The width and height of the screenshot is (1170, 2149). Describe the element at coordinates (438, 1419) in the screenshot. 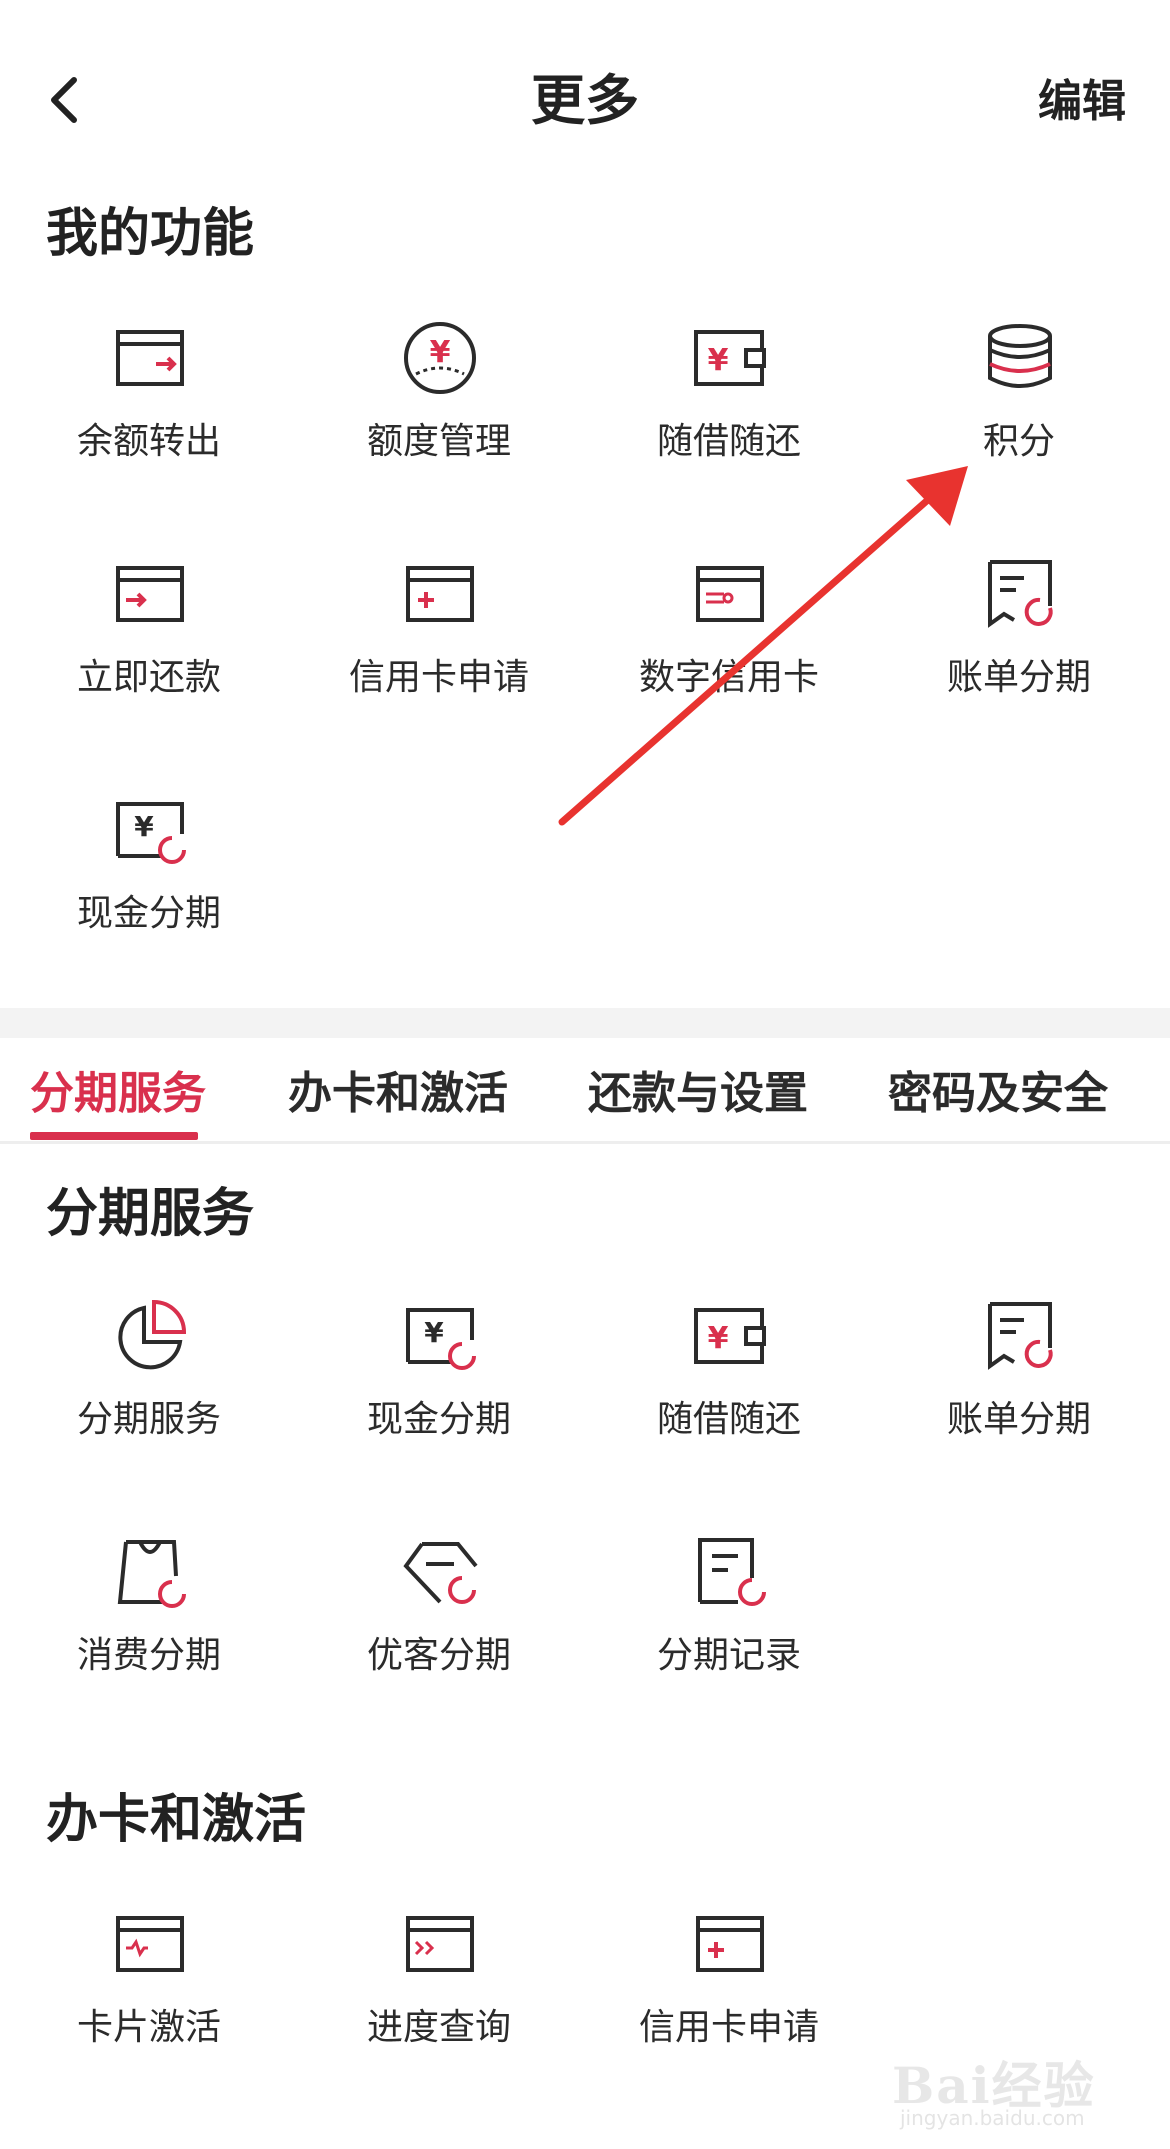

I see `installment-label: 现金分期` at that location.